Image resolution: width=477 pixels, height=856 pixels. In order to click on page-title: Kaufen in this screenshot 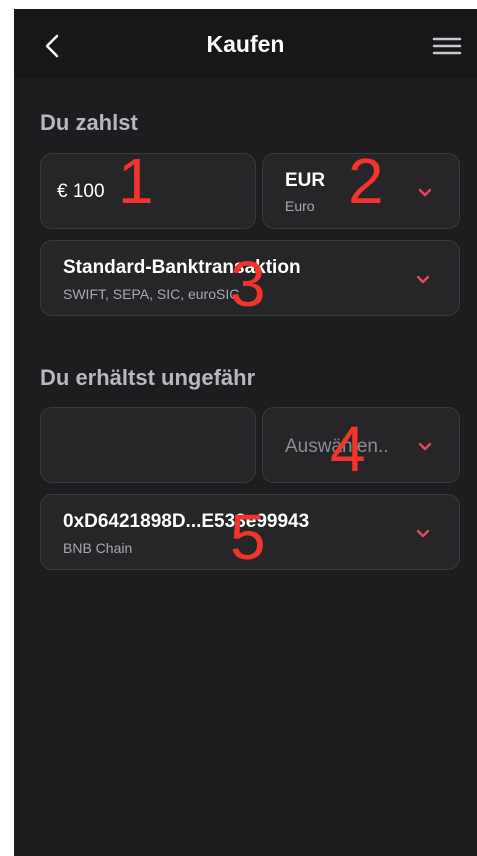, I will do `click(245, 44)`.